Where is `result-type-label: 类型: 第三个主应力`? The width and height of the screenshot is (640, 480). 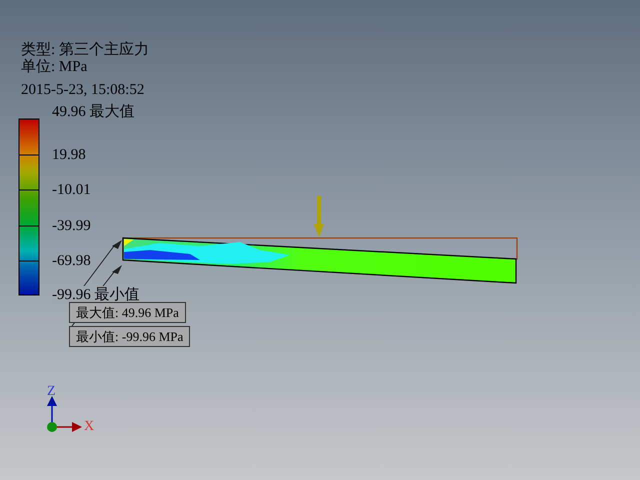 result-type-label: 类型: 第三个主应力 is located at coordinates (85, 50).